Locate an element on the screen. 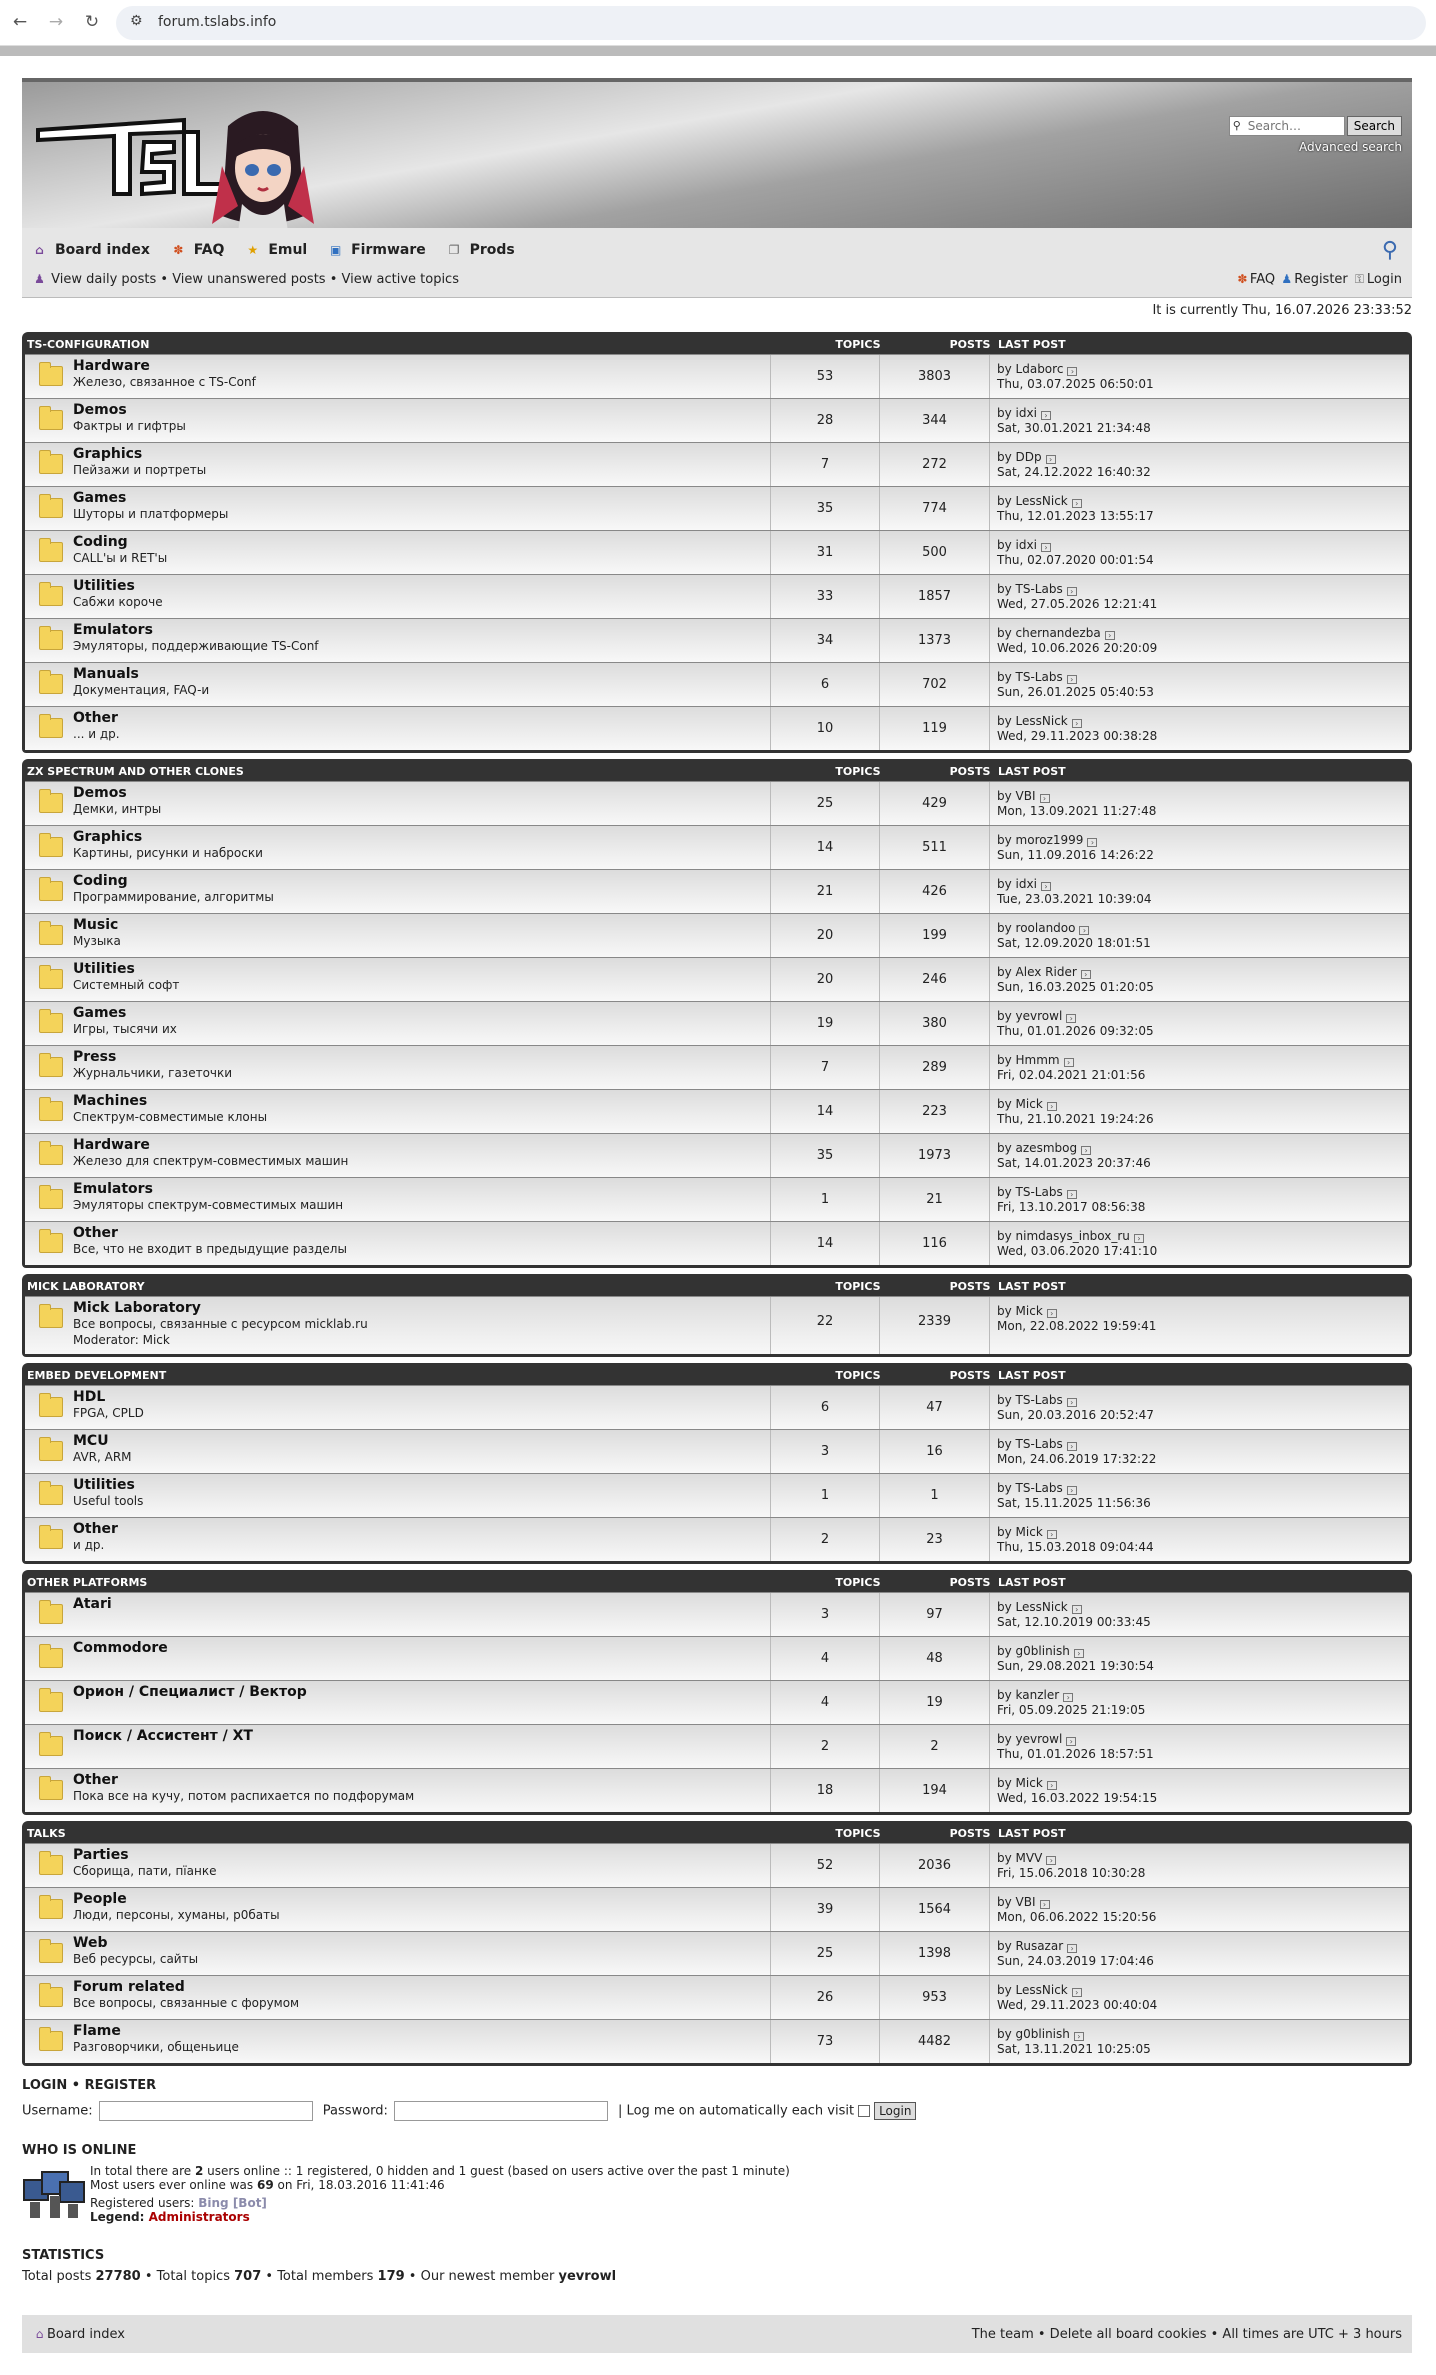  forum-title-link: Forum related is located at coordinates (129, 1987).